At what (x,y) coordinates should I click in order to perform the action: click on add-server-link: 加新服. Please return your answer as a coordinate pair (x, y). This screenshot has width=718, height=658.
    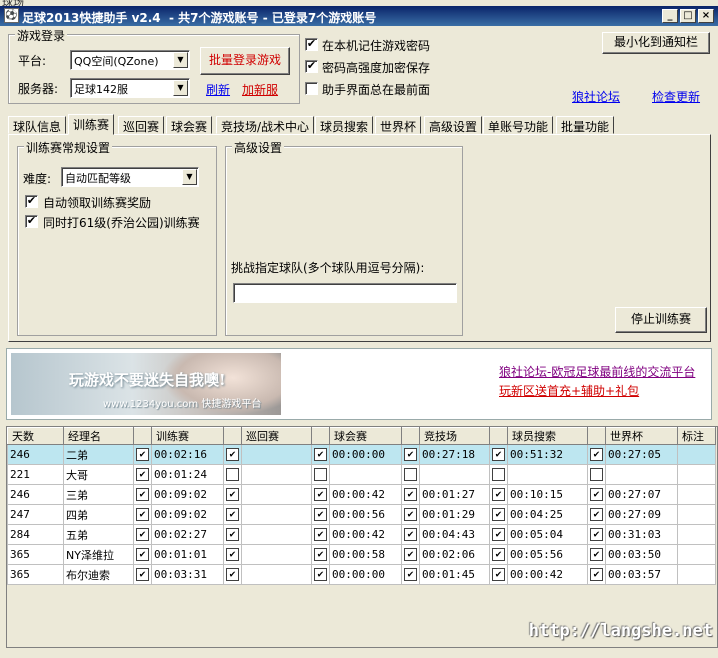
    Looking at the image, I should click on (260, 89).